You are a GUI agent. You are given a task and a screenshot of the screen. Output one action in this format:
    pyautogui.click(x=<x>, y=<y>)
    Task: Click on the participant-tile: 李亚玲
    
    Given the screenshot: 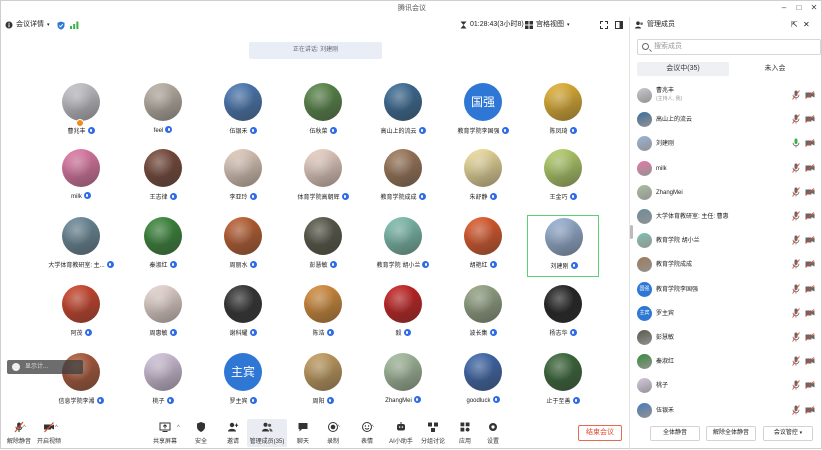 What is the action you would take?
    pyautogui.click(x=243, y=178)
    